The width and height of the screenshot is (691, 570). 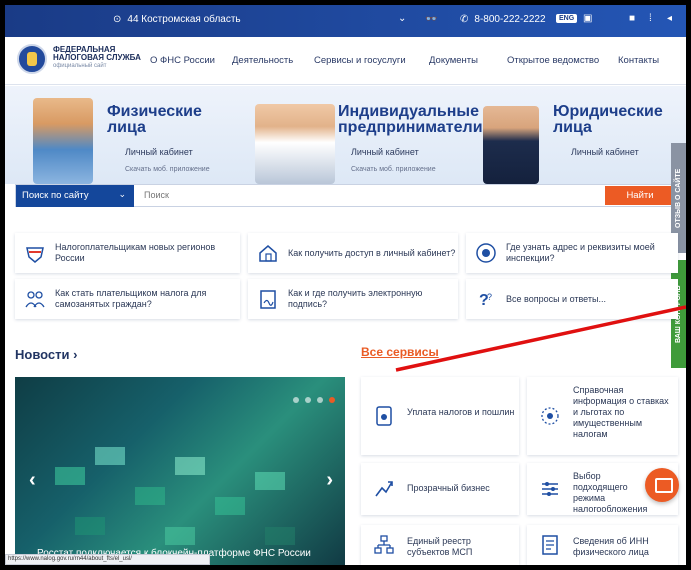 What do you see at coordinates (182, 60) in the screenshot?
I see `nav-about: О ФНС России` at bounding box center [182, 60].